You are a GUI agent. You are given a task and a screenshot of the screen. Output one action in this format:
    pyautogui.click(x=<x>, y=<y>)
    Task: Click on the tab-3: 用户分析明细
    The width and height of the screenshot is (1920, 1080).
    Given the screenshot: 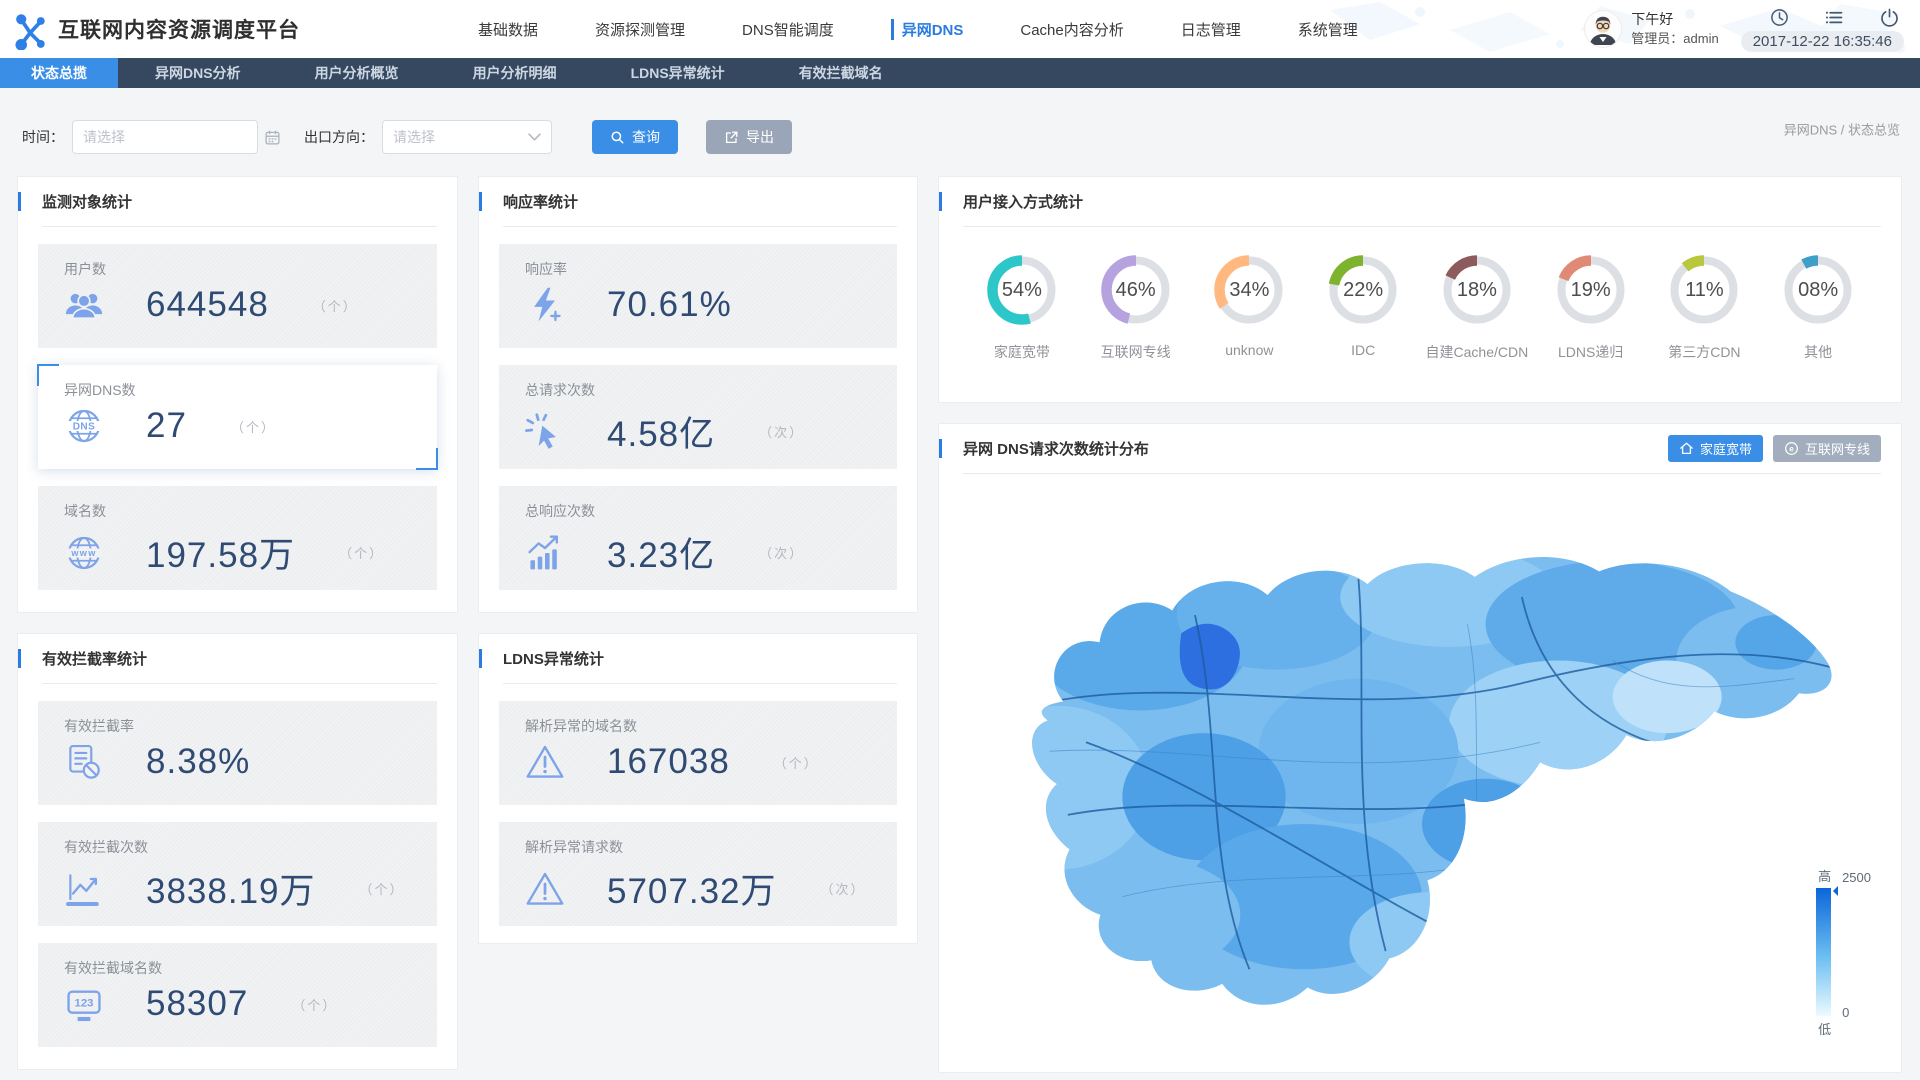 What is the action you would take?
    pyautogui.click(x=515, y=73)
    